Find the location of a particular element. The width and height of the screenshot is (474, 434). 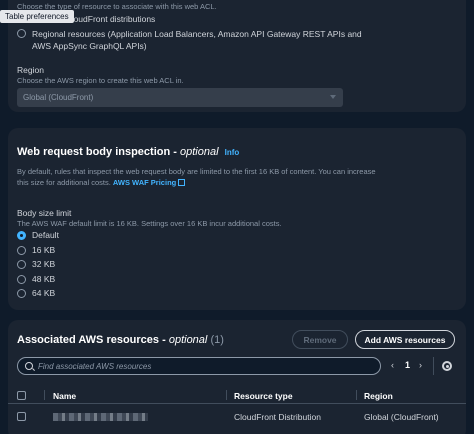

column-header-region: Region is located at coordinates (378, 396).